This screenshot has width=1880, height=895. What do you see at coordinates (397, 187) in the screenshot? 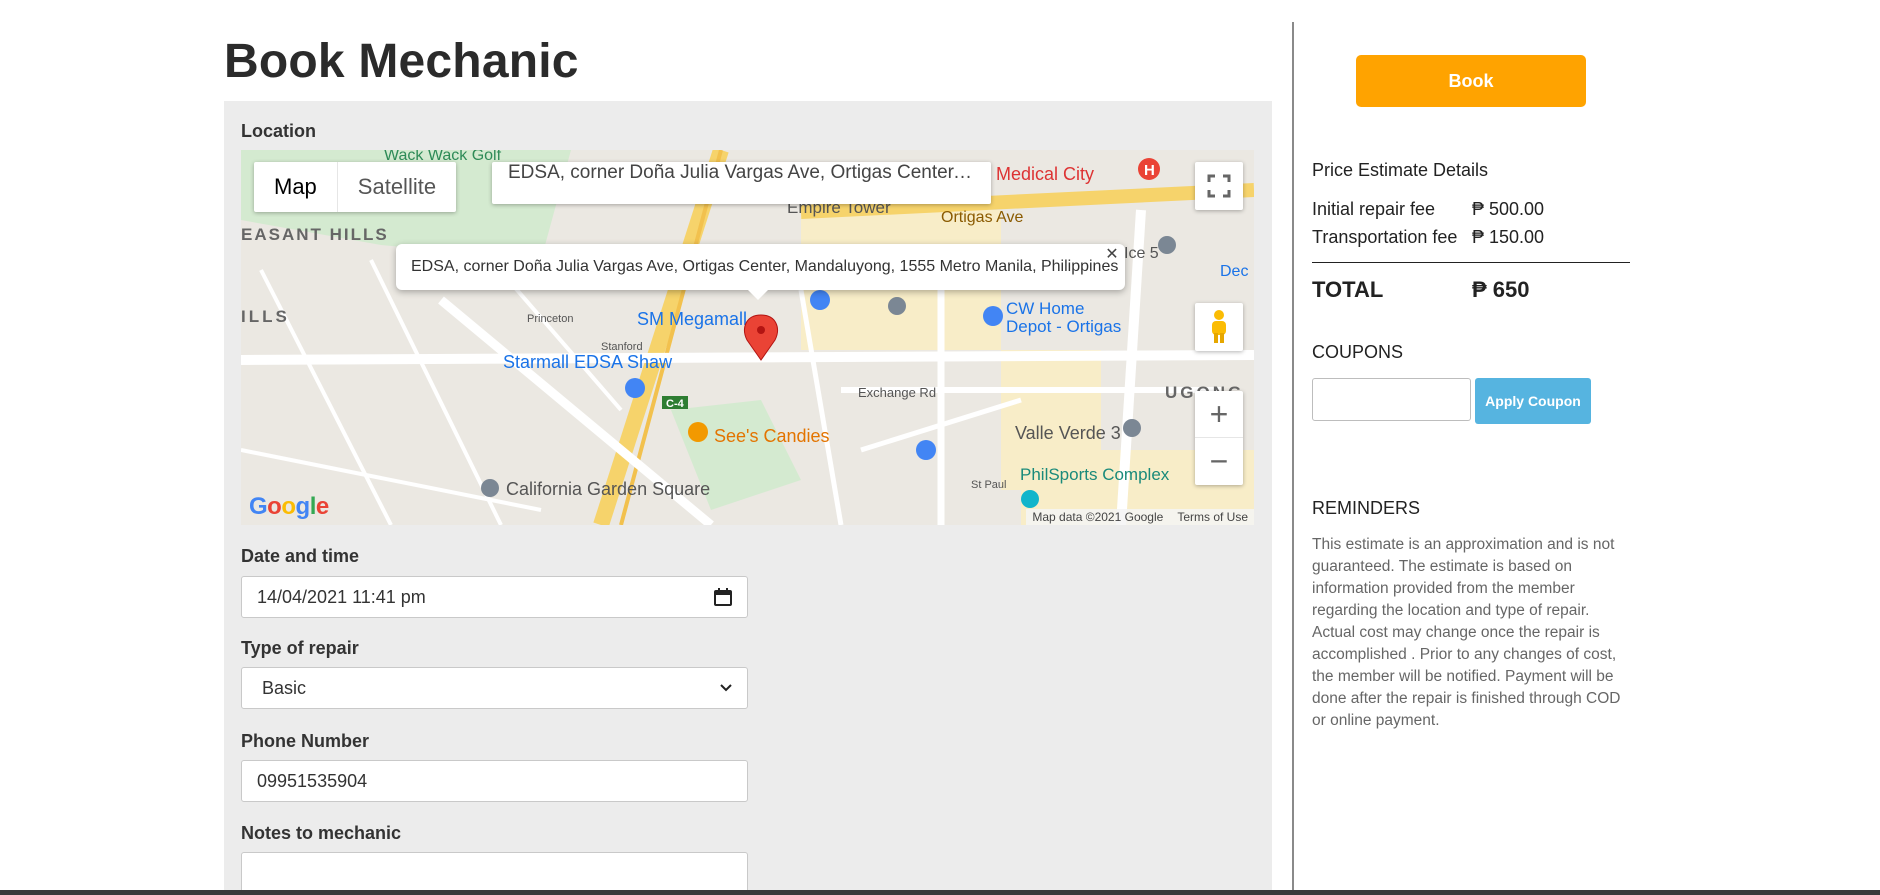
I see `map-type-satellite-button: Satellite` at bounding box center [397, 187].